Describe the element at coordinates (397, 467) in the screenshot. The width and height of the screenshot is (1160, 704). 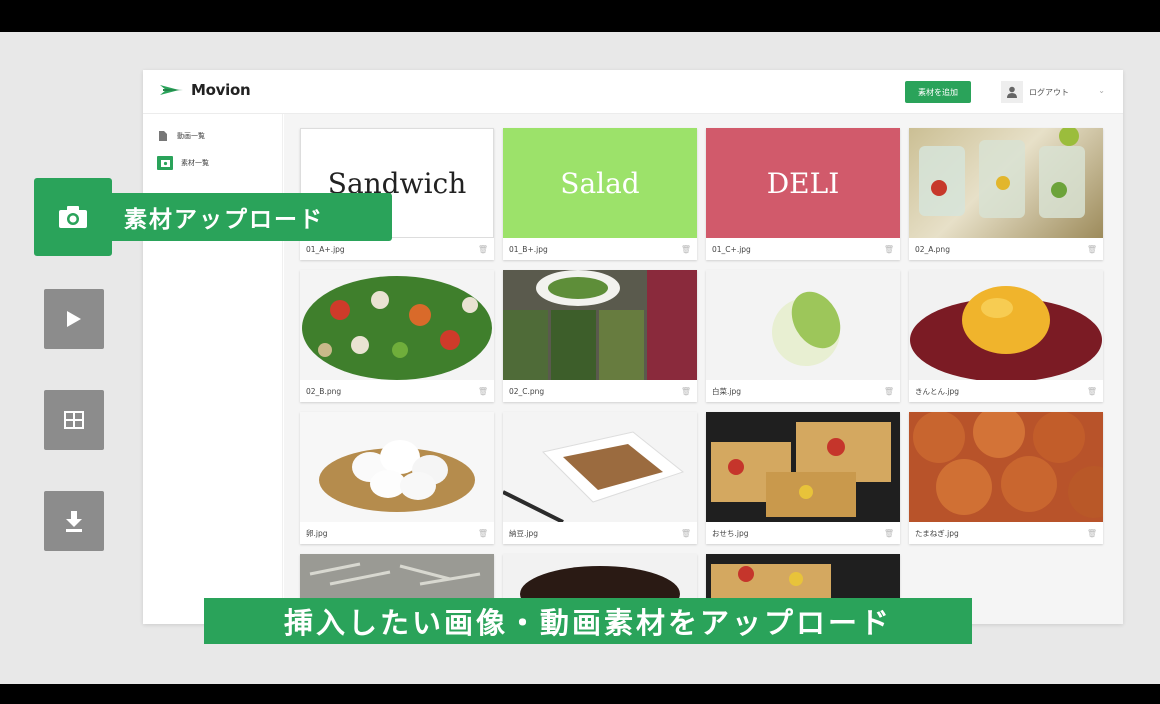
I see `thumbnail-eggs-image` at that location.